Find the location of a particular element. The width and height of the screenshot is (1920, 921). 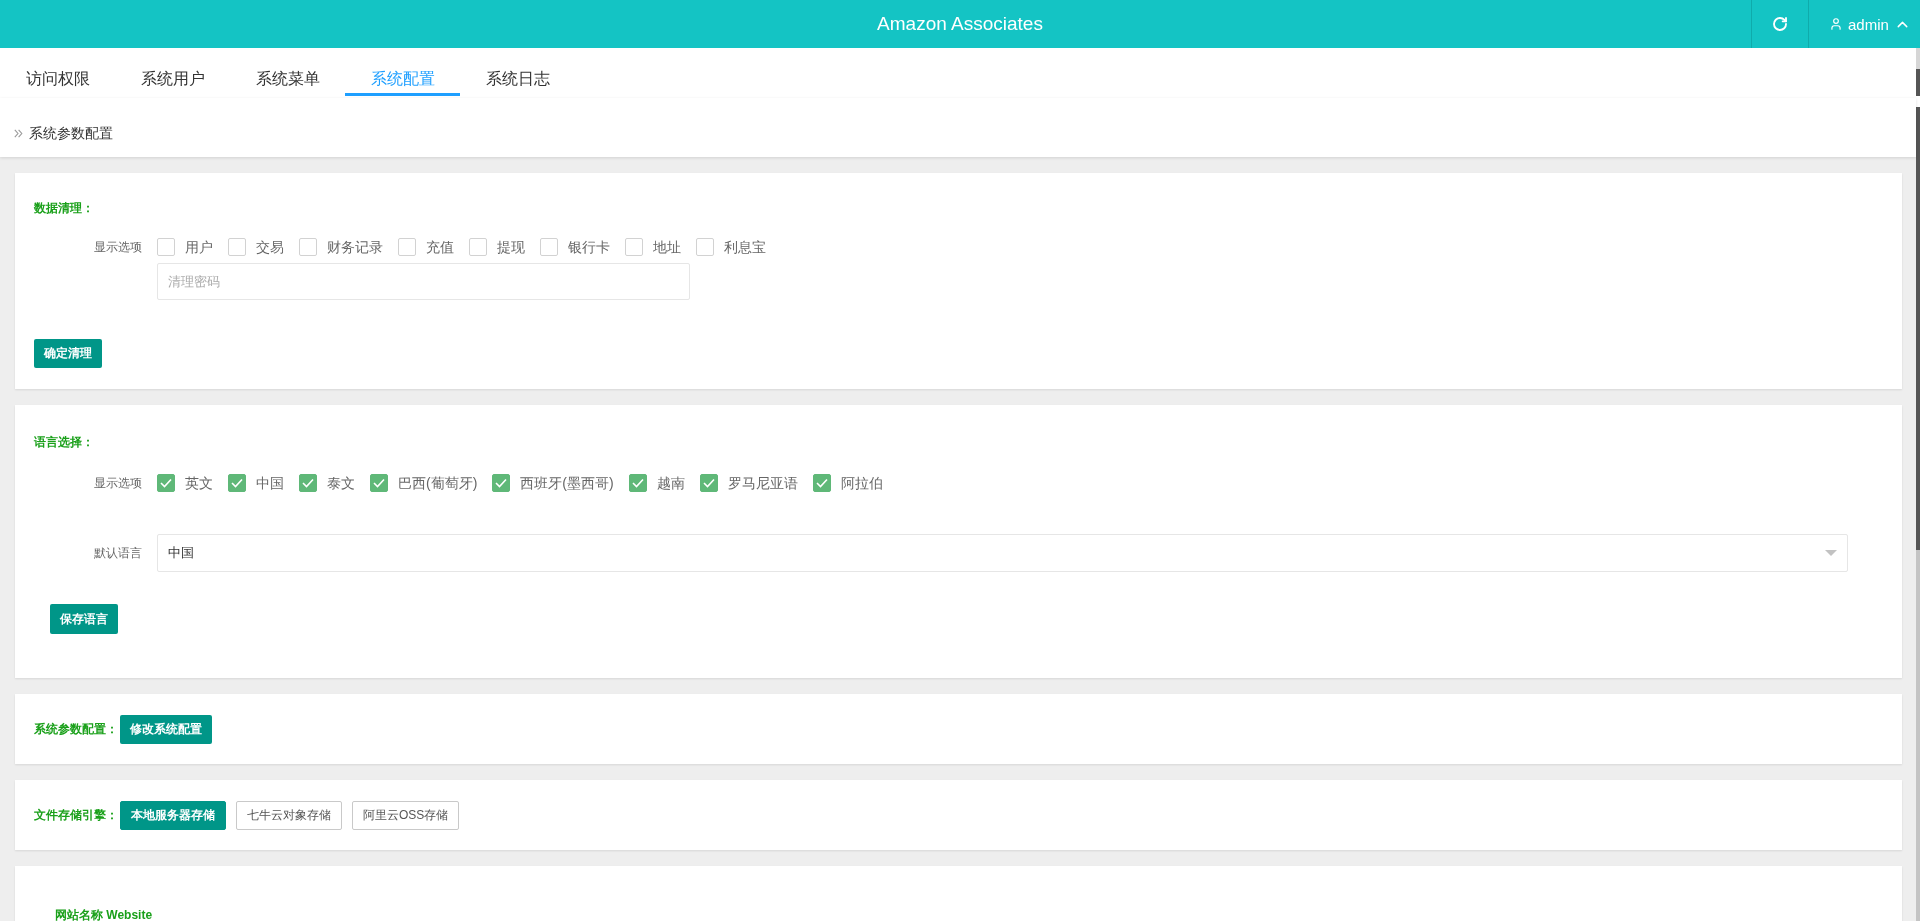

checkbox-label: 西班牙(墨西哥) is located at coordinates (567, 483).